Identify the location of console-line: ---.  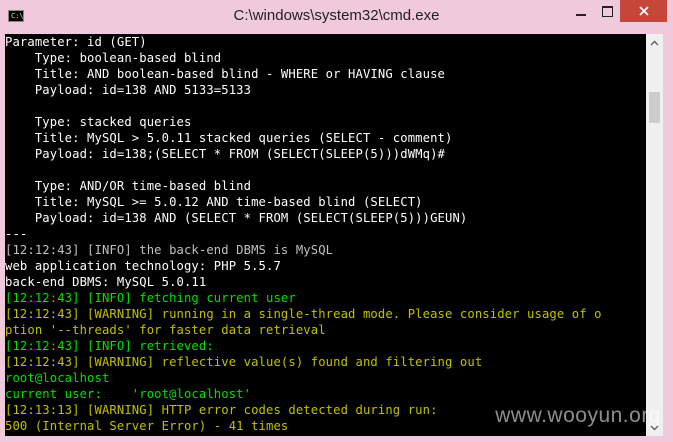
(16, 234).